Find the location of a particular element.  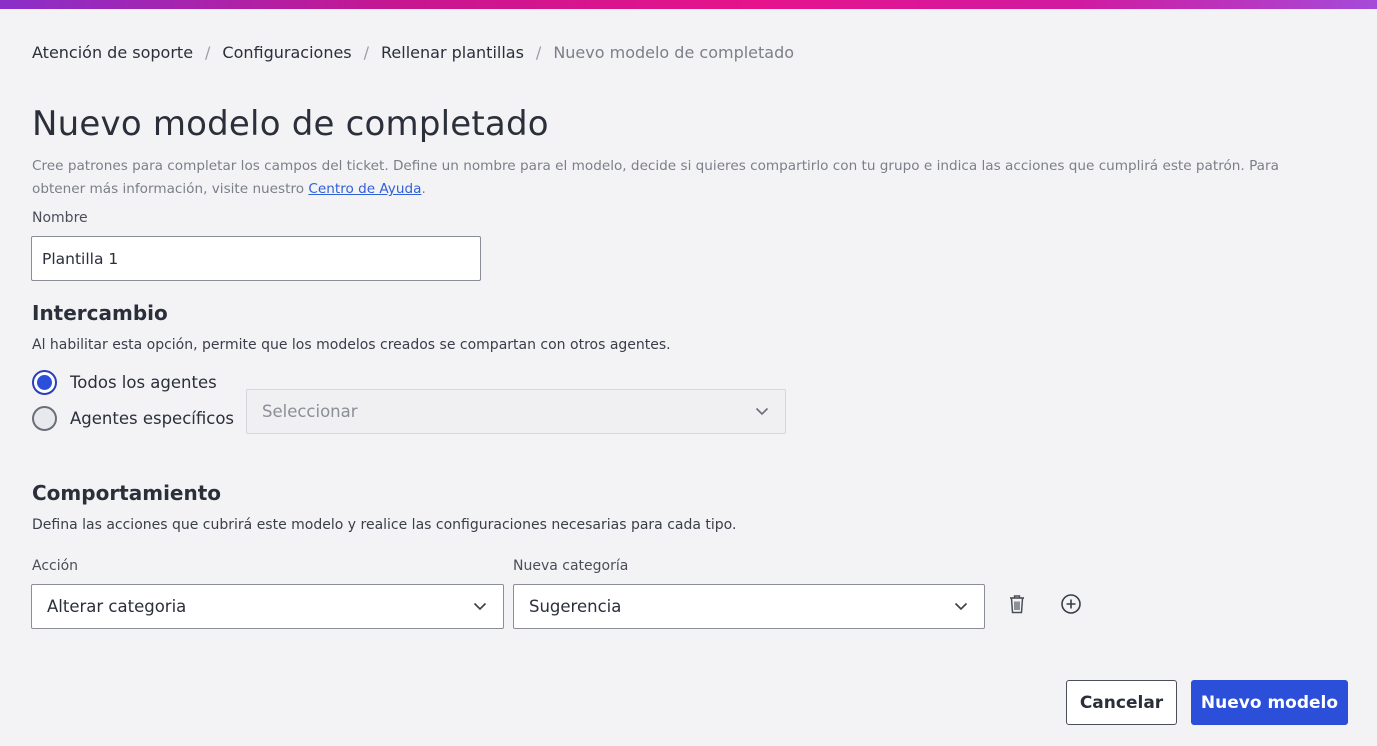

radio-specific-agents-label: Agentes específicos is located at coordinates (152, 418).